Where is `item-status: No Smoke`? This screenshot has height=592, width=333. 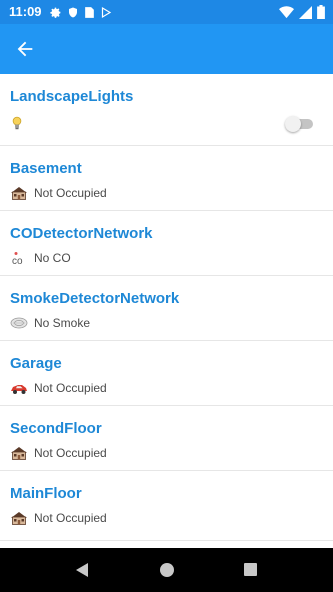 item-status: No Smoke is located at coordinates (50, 323).